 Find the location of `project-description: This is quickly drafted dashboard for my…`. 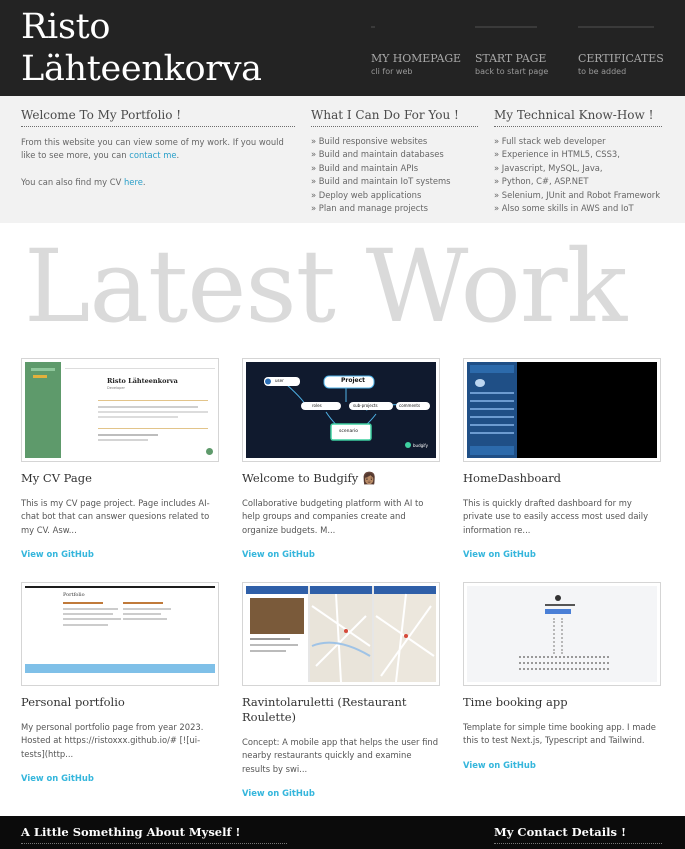

project-description: This is quickly drafted dashboard for my… is located at coordinates (556, 516).